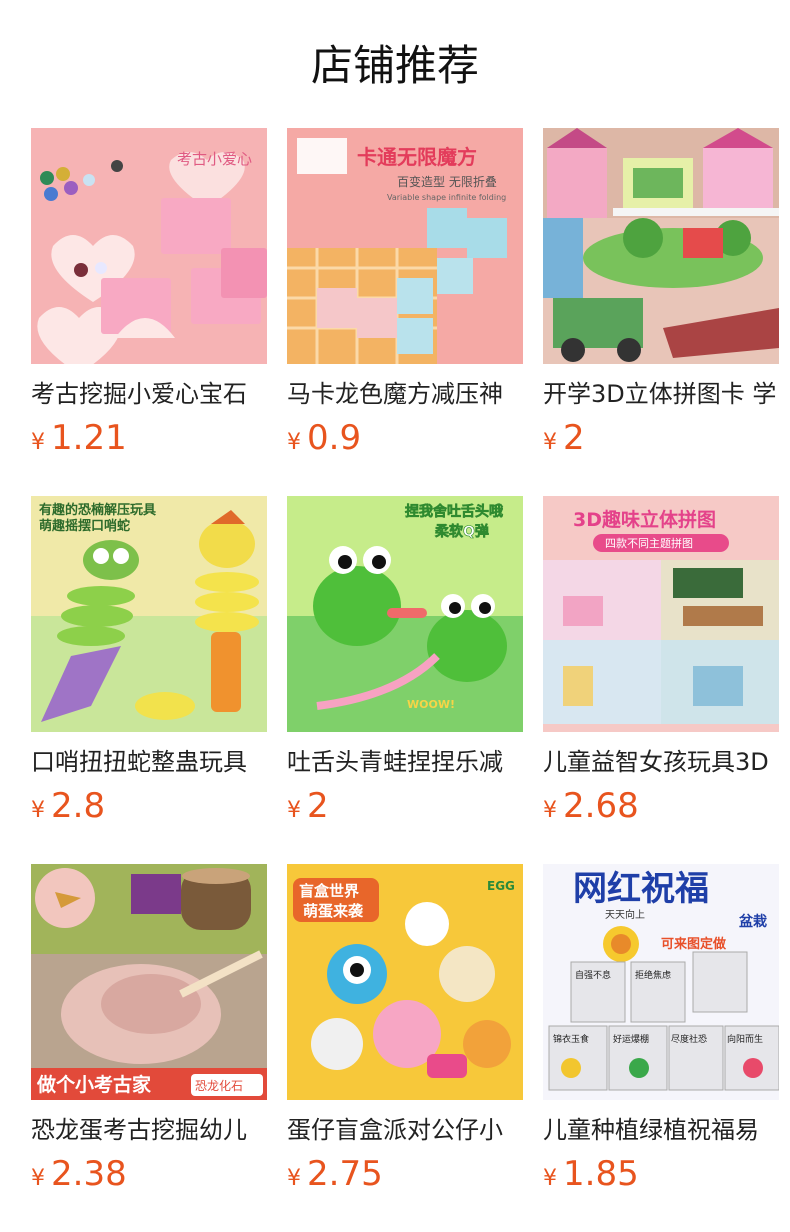  Describe the element at coordinates (89, 438) in the screenshot. I see `price-value: 1.21` at that location.